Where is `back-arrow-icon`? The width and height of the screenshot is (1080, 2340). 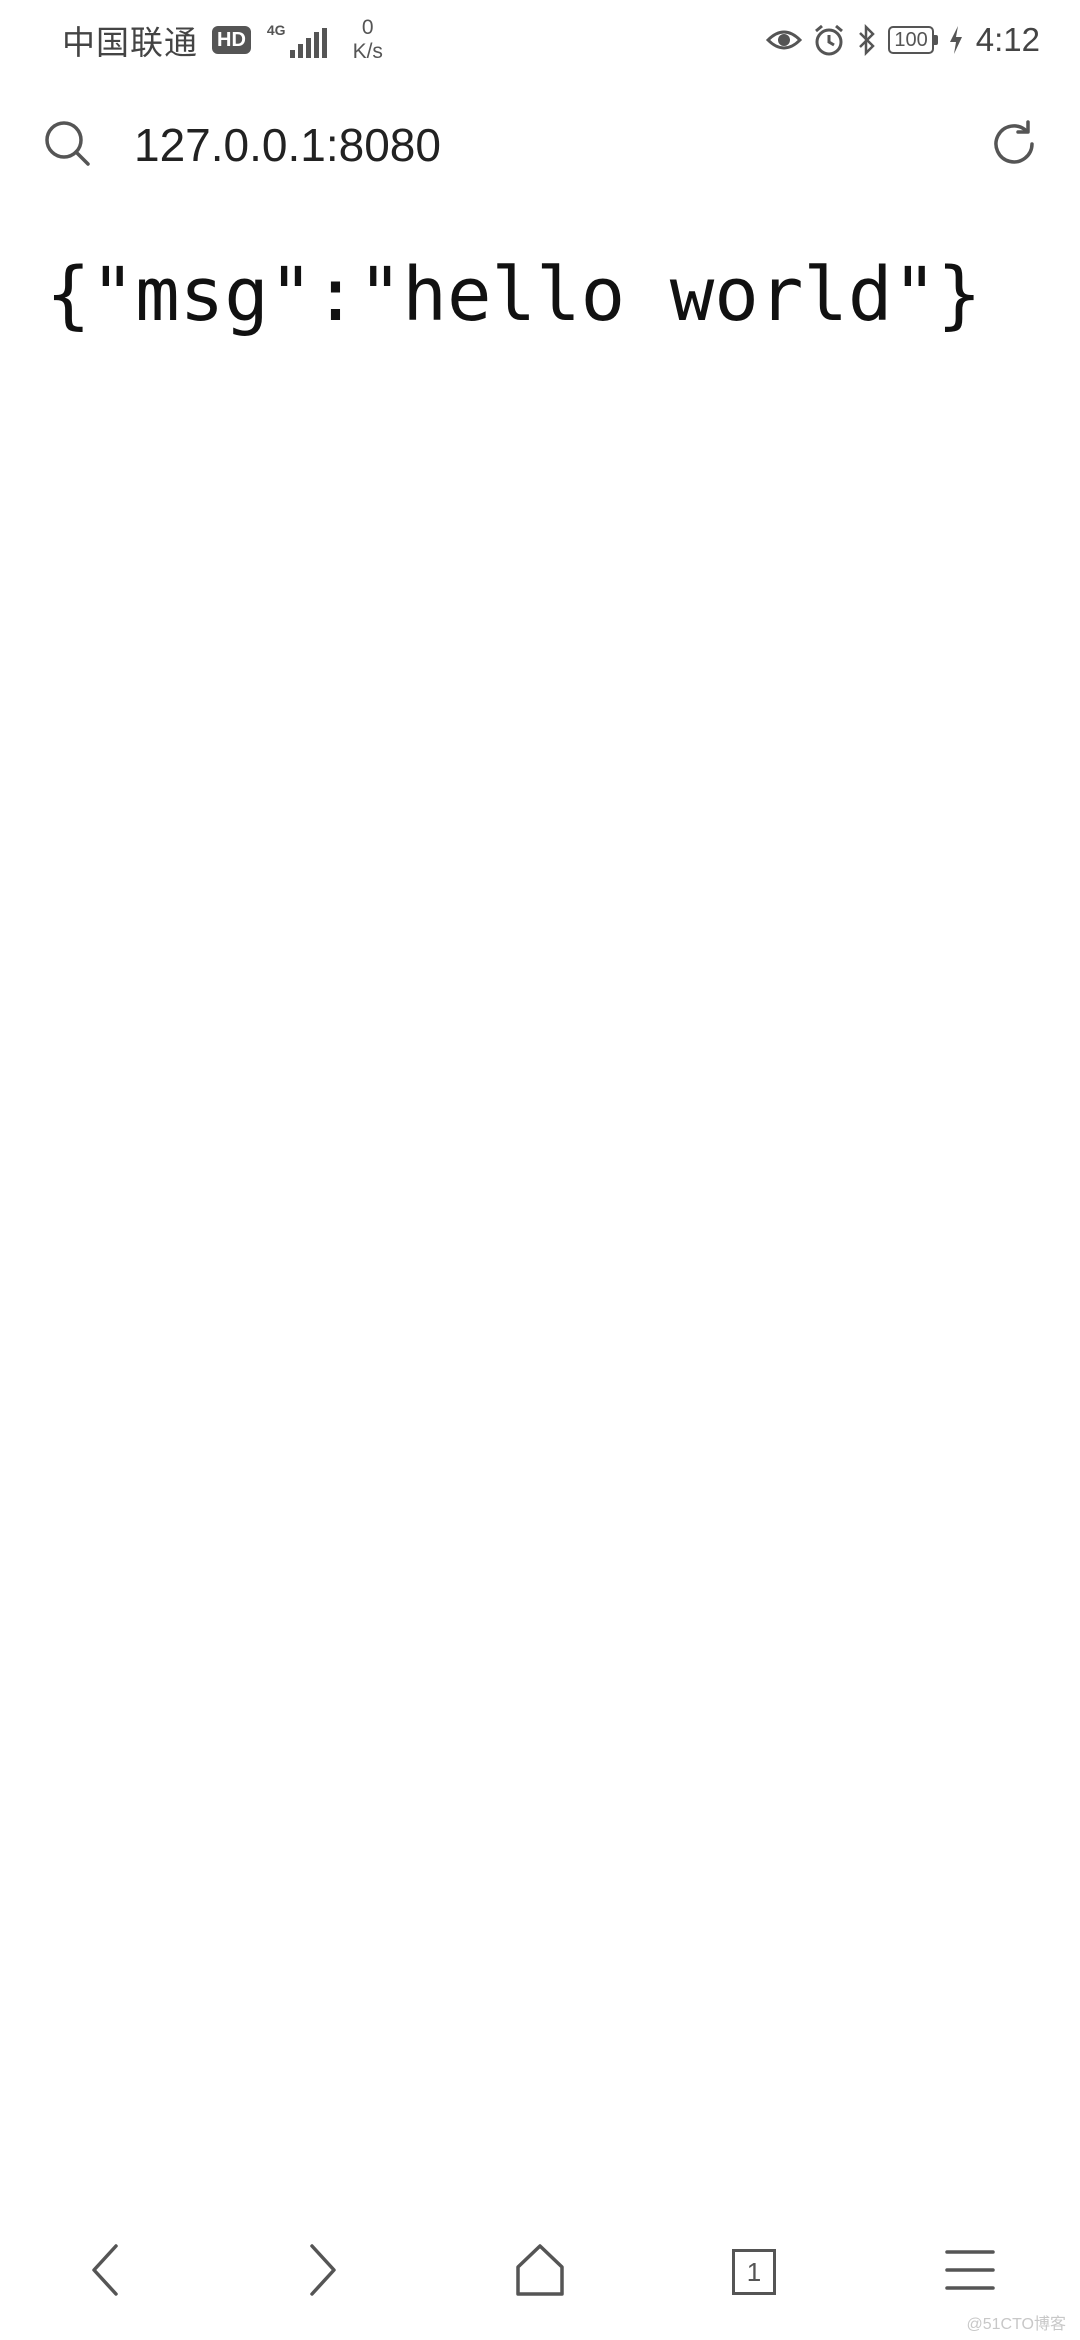 back-arrow-icon is located at coordinates (106, 2272).